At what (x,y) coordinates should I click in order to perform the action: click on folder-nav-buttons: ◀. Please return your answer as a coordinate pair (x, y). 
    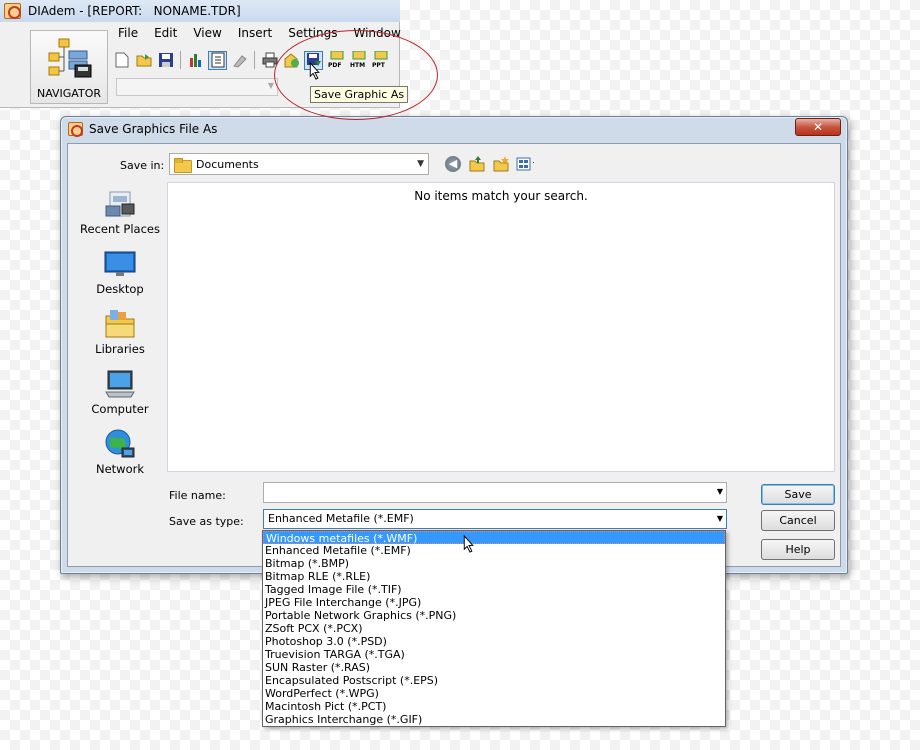
    Looking at the image, I should click on (489, 164).